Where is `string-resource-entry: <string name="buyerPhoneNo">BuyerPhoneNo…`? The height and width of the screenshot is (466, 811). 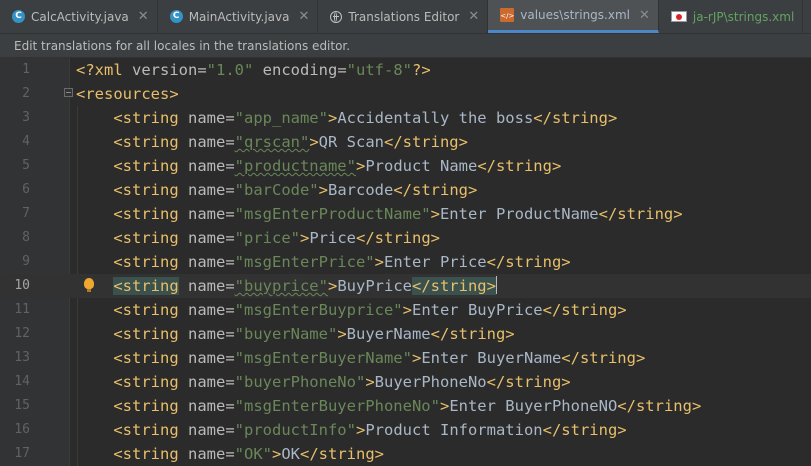
string-resource-entry: <string name="buyerPhoneNo">BuyerPhoneNo… is located at coordinates (342, 382).